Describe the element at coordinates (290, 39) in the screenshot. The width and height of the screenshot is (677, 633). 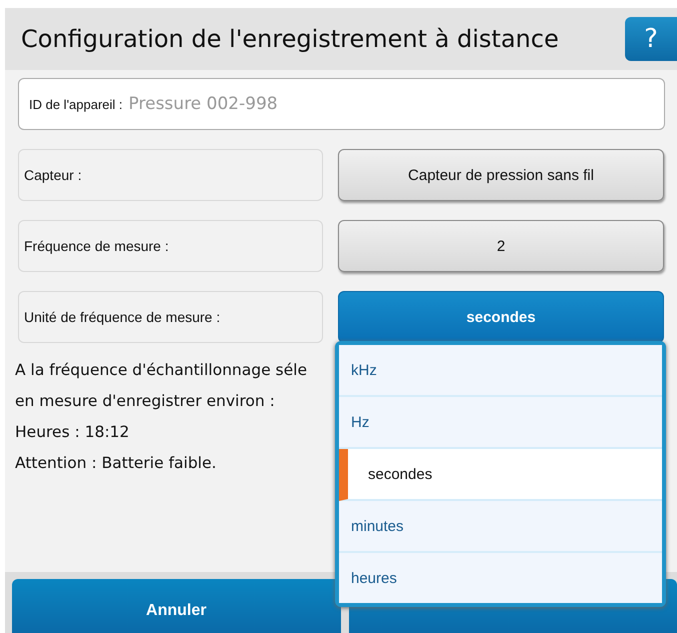
I see `window-title: Configuration de l'enregistrement à distance` at that location.